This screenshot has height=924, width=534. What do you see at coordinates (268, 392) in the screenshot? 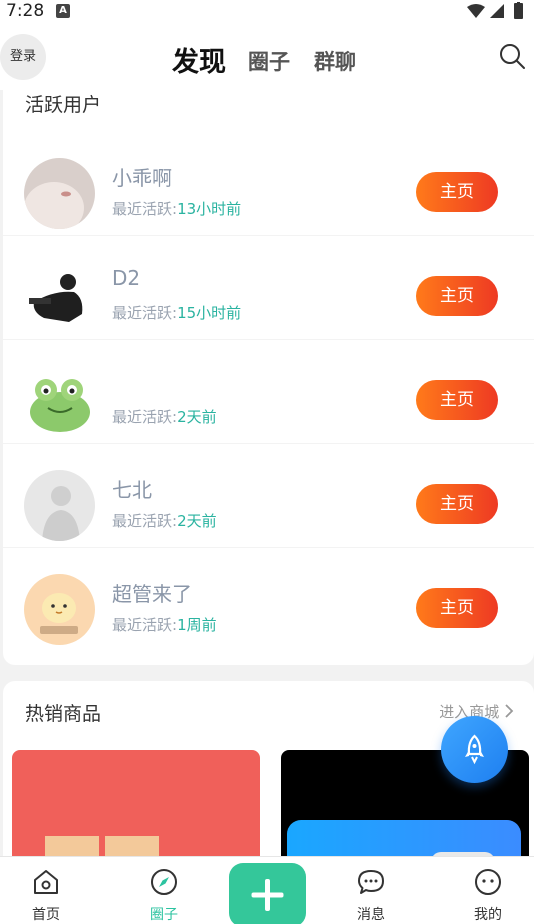
I see `user-row: 最近活跃:2天前 主页` at bounding box center [268, 392].